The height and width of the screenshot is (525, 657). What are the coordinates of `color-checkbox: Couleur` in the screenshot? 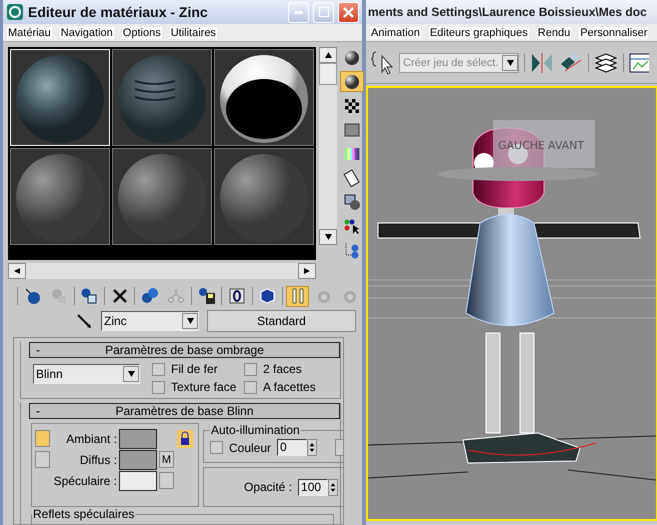 It's located at (241, 447).